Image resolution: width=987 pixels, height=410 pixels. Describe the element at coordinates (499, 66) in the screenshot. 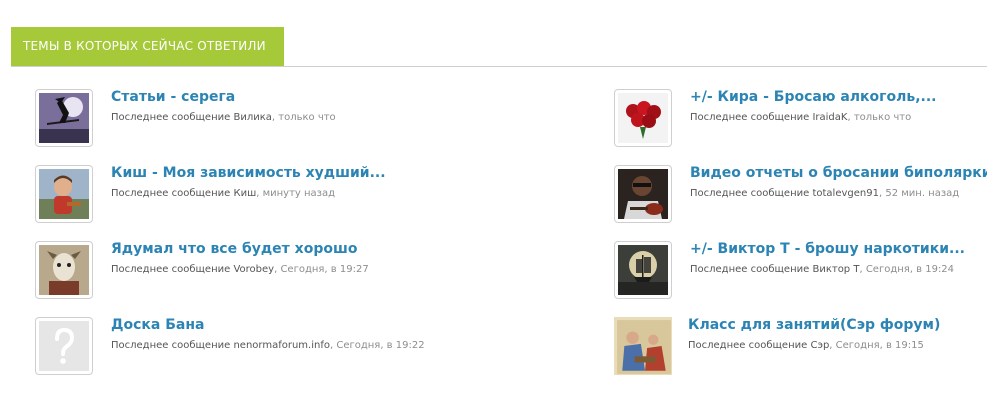

I see `section-divider` at that location.